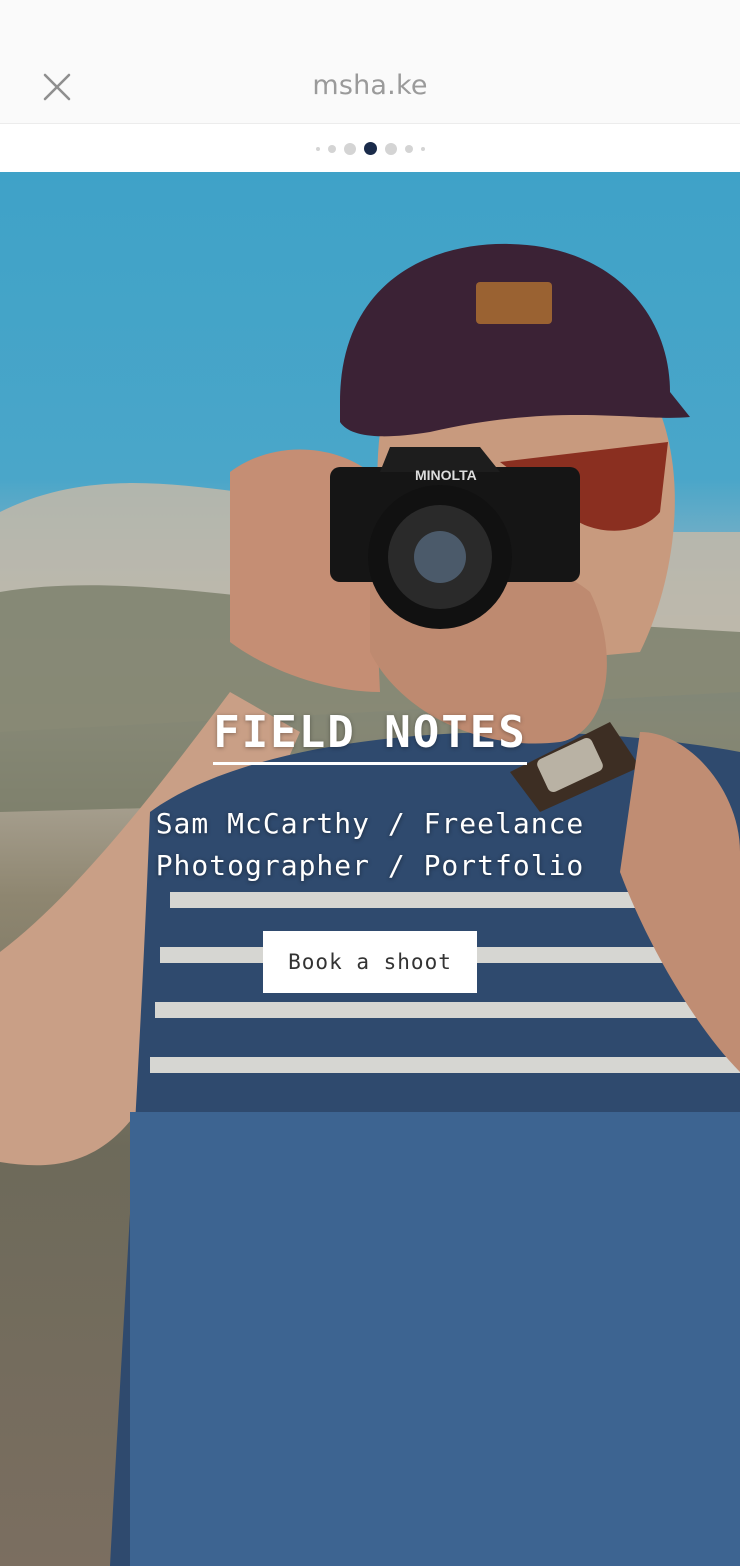  What do you see at coordinates (370, 85) in the screenshot?
I see `site-title: msha.ke` at bounding box center [370, 85].